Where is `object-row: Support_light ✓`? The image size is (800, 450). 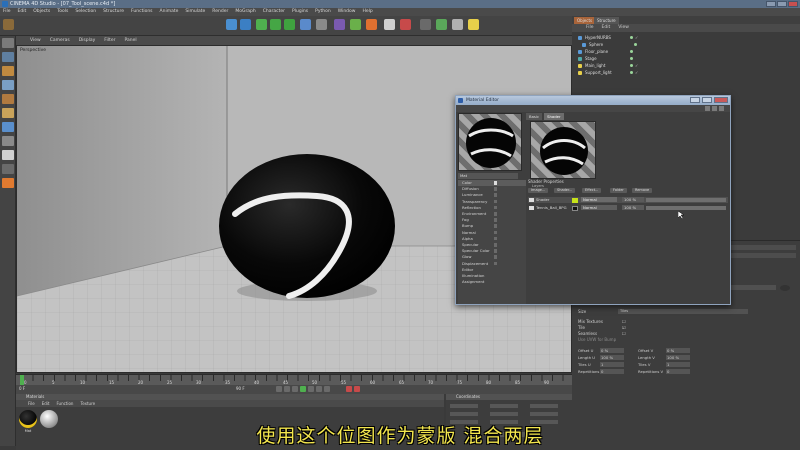 object-row: Support_light ✓ is located at coordinates (613, 73).